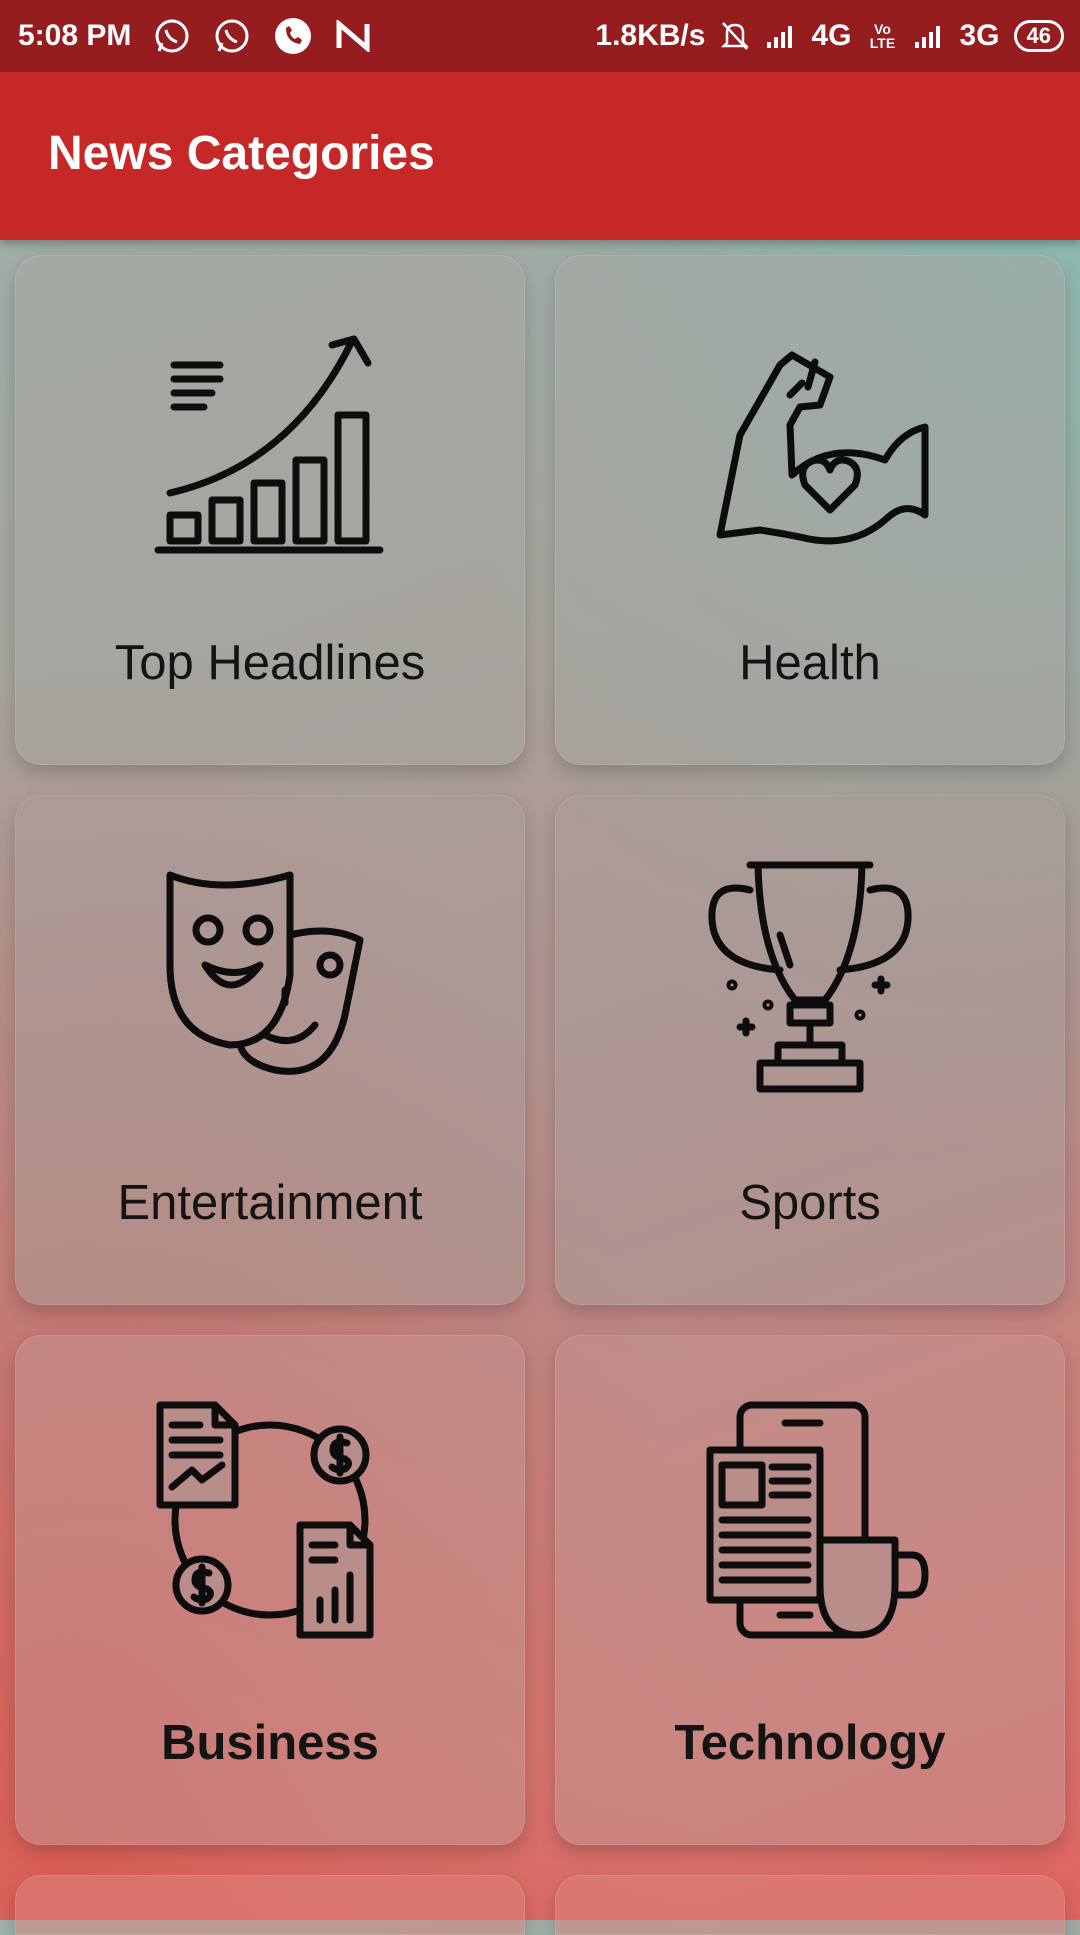 Image resolution: width=1080 pixels, height=1935 pixels. Describe the element at coordinates (817, 1520) in the screenshot. I see `phone-news-coffee-icon` at that location.